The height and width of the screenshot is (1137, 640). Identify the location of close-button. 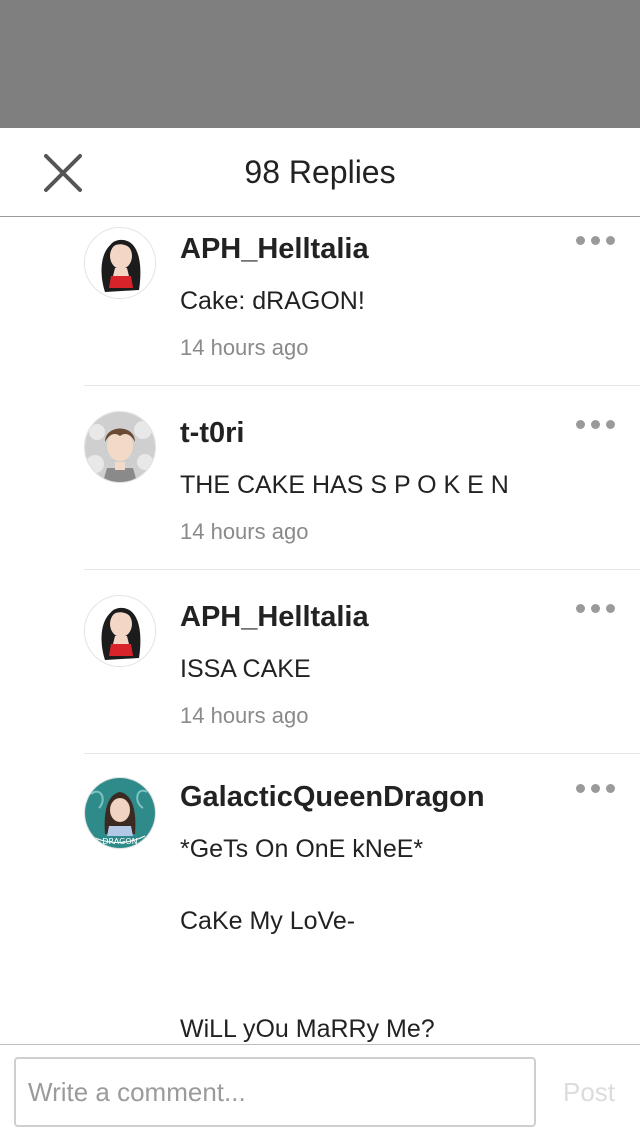
(63, 173).